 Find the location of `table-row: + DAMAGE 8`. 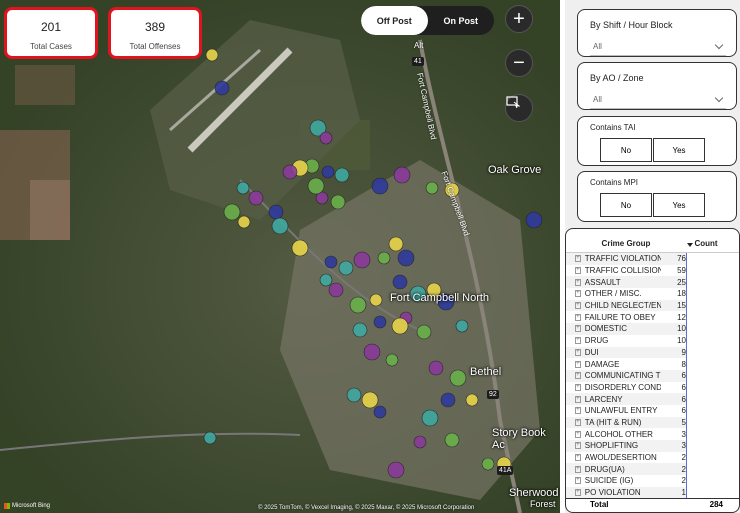

table-row: + DAMAGE 8 is located at coordinates (626, 364).